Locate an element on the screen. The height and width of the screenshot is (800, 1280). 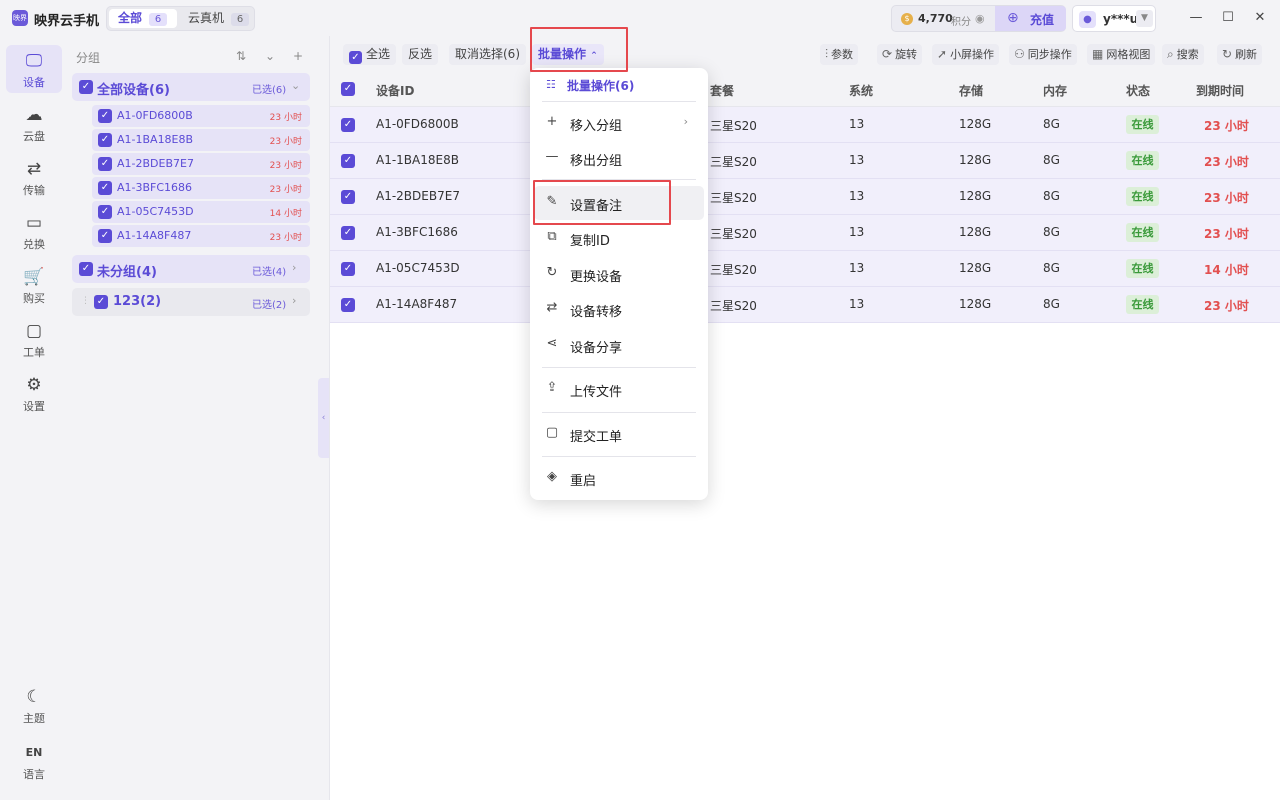
minimize-button: — is located at coordinates (1196, 18).